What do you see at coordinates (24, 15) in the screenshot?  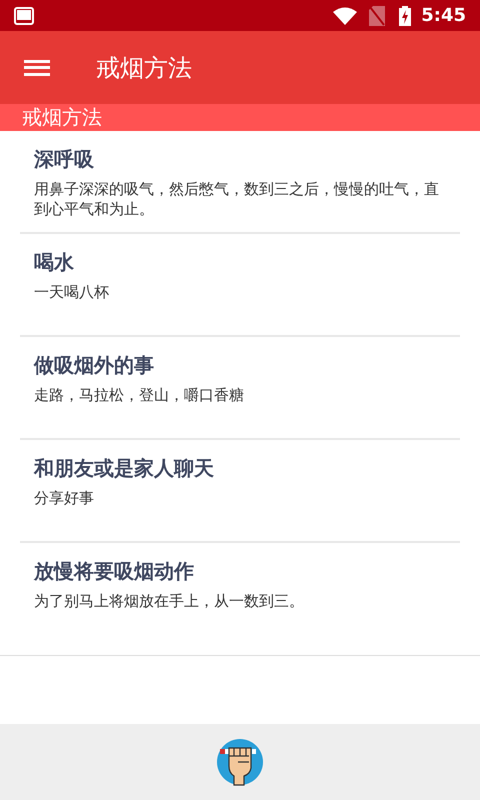 I see `screen-icon` at bounding box center [24, 15].